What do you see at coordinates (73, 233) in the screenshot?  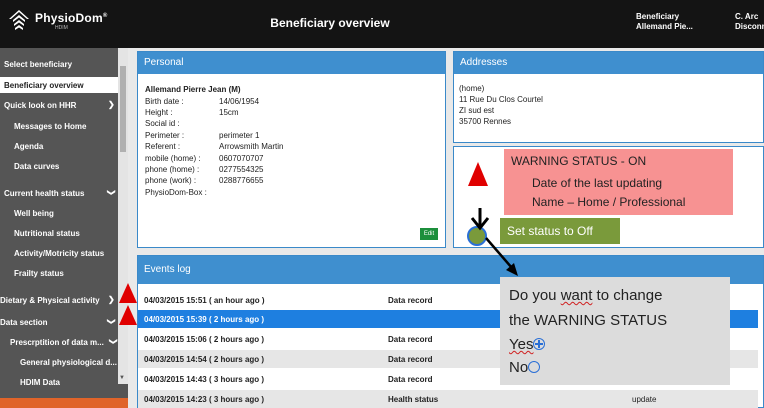 I see `sidebar-item-nutritional: Nutritional status` at bounding box center [73, 233].